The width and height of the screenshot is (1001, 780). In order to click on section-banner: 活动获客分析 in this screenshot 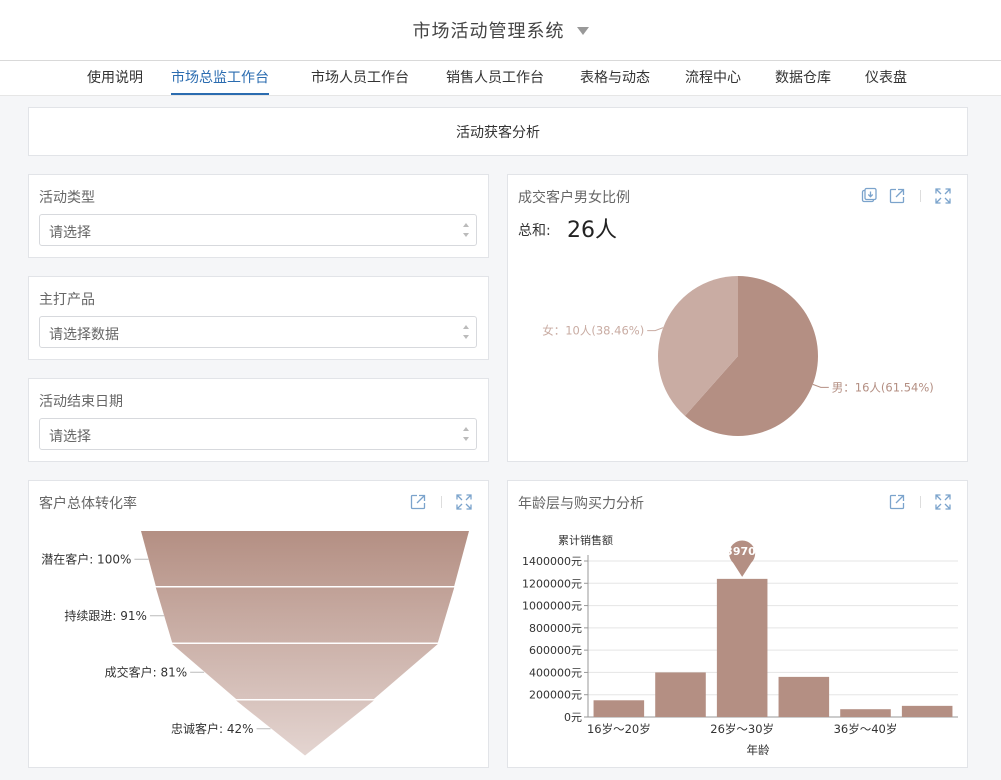, I will do `click(498, 131)`.